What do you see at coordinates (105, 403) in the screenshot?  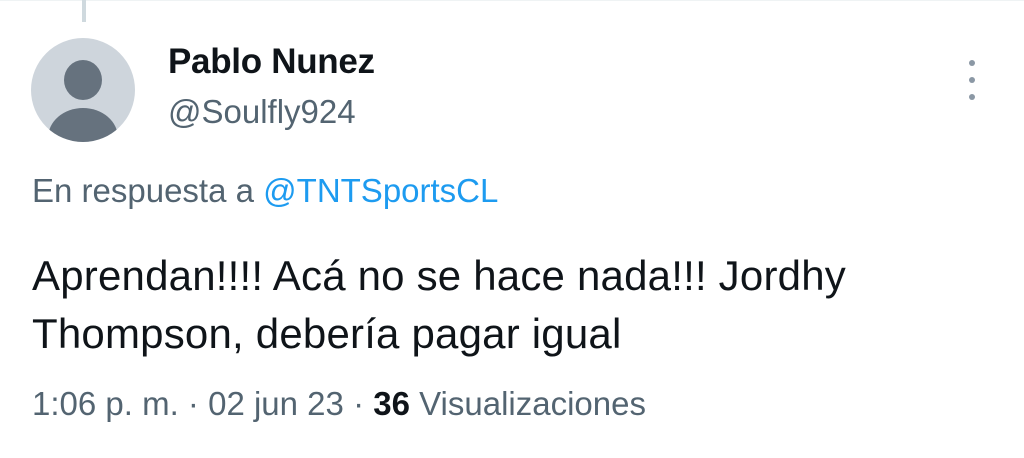 I see `tweet-time: 1:06 p. m.` at bounding box center [105, 403].